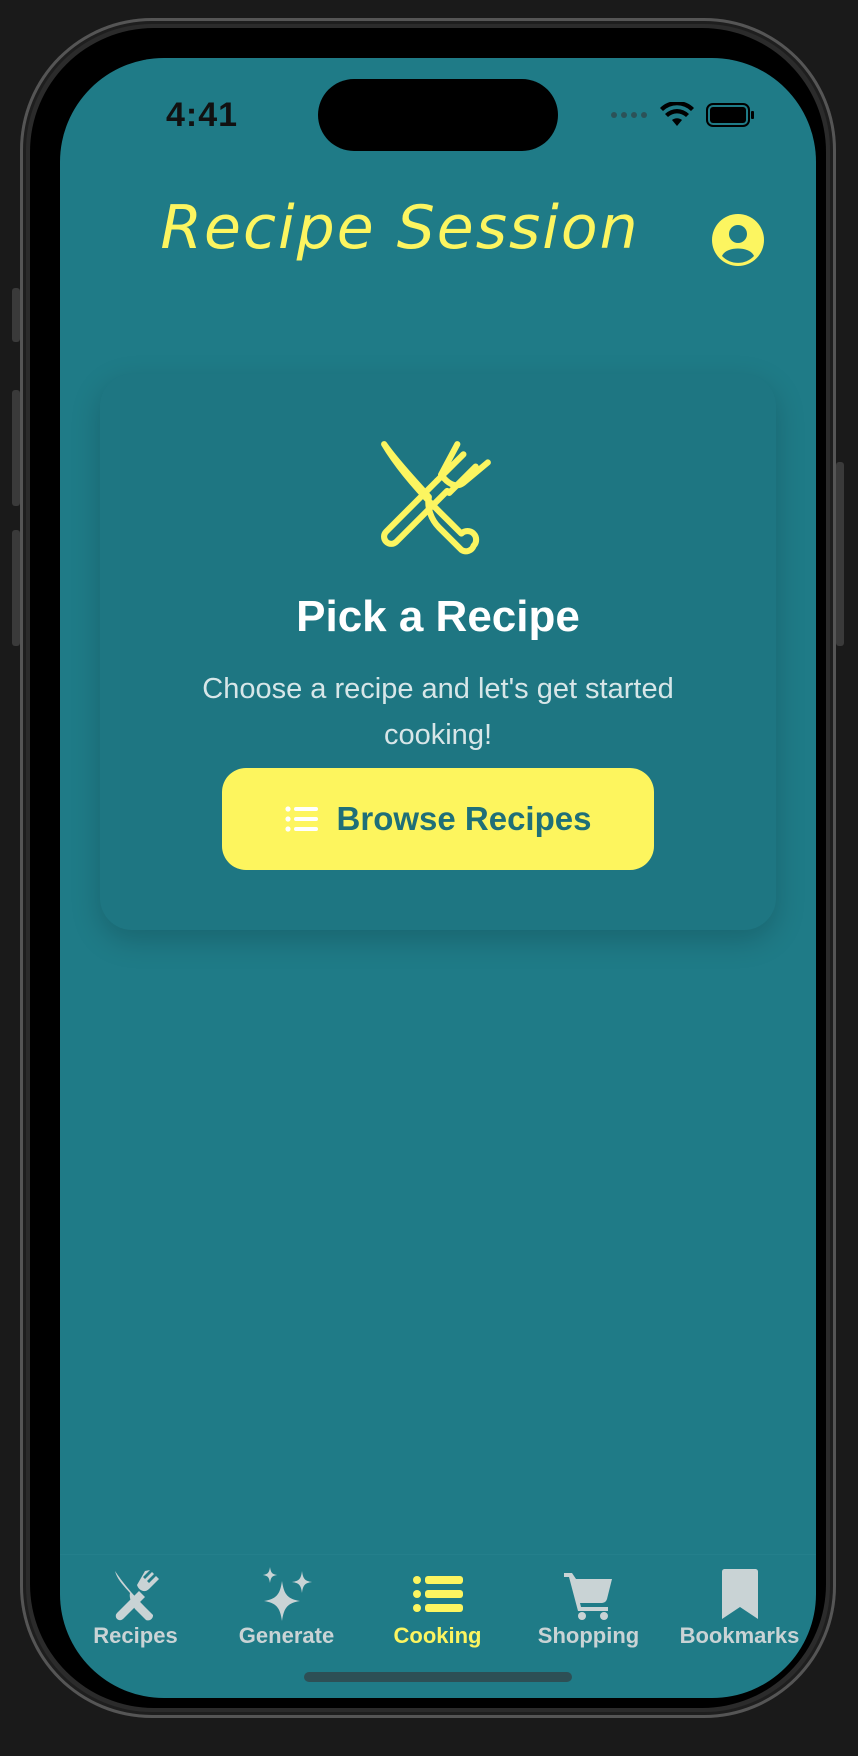 The image size is (858, 1756). I want to click on action-button, so click(16, 315).